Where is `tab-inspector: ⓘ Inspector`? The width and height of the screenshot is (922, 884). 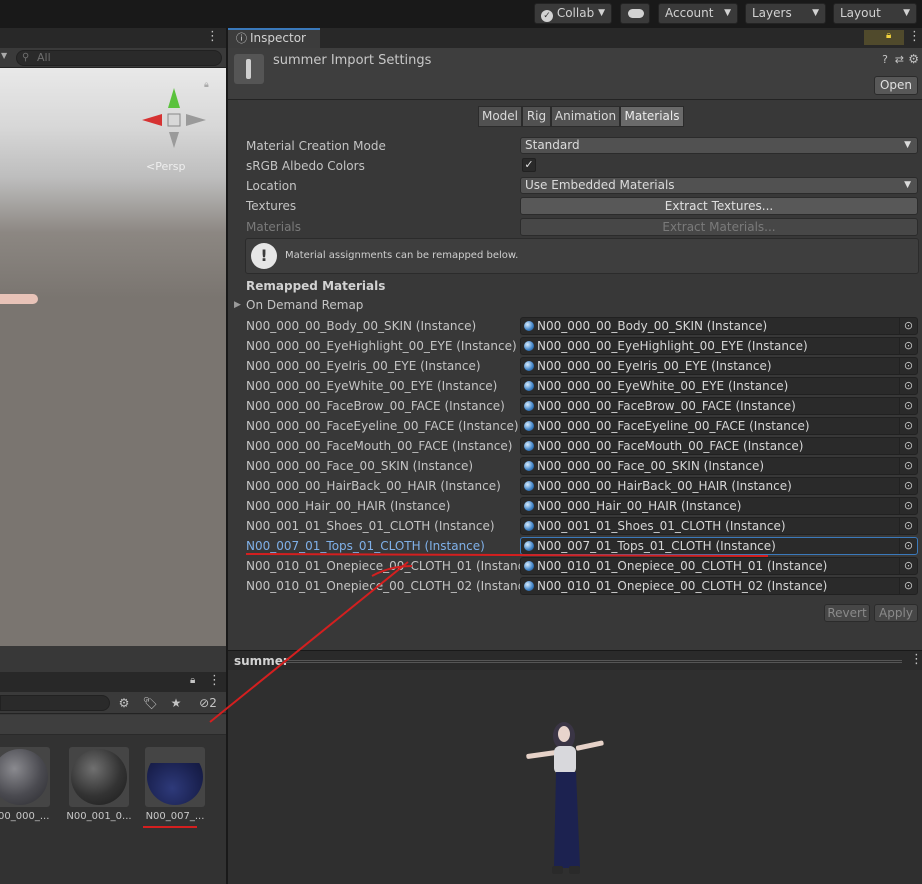
tab-inspector: ⓘ Inspector is located at coordinates (274, 38).